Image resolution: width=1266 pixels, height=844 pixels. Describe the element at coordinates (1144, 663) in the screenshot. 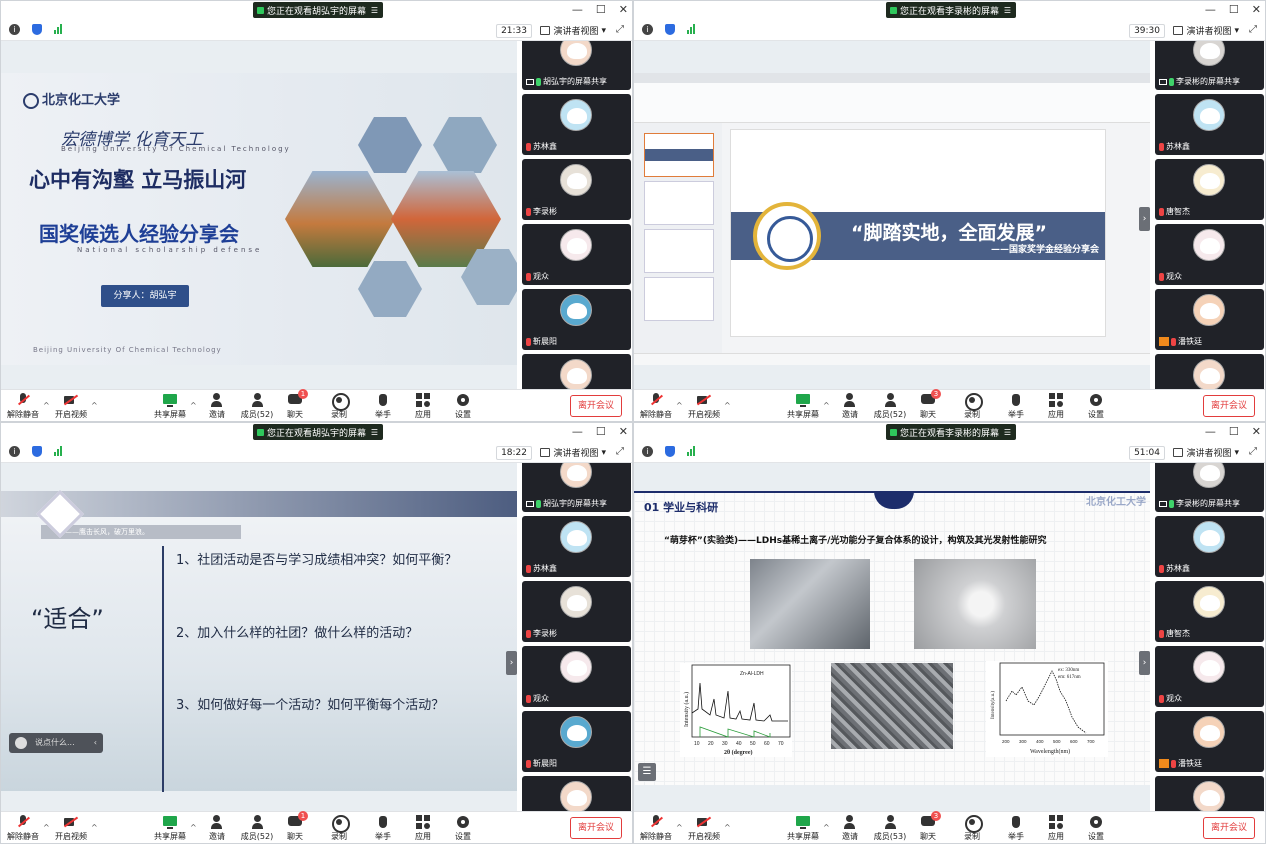

I see `chevron-right-icon: ›` at that location.